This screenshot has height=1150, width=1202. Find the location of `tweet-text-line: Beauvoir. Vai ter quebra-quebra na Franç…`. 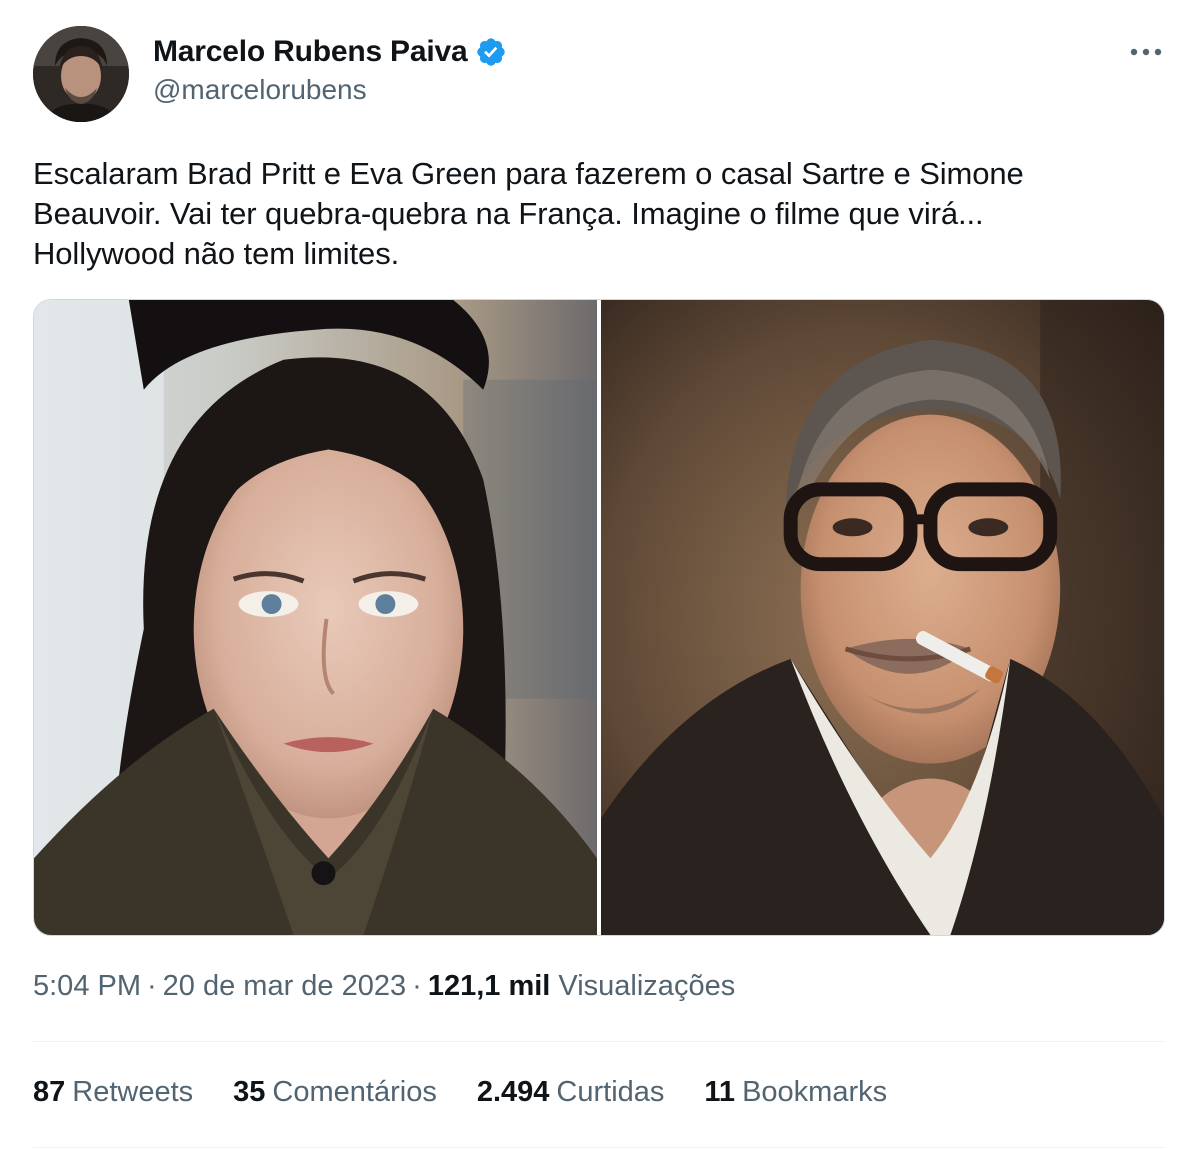

tweet-text-line: Beauvoir. Vai ter quebra-quebra na Franç… is located at coordinates (508, 213).